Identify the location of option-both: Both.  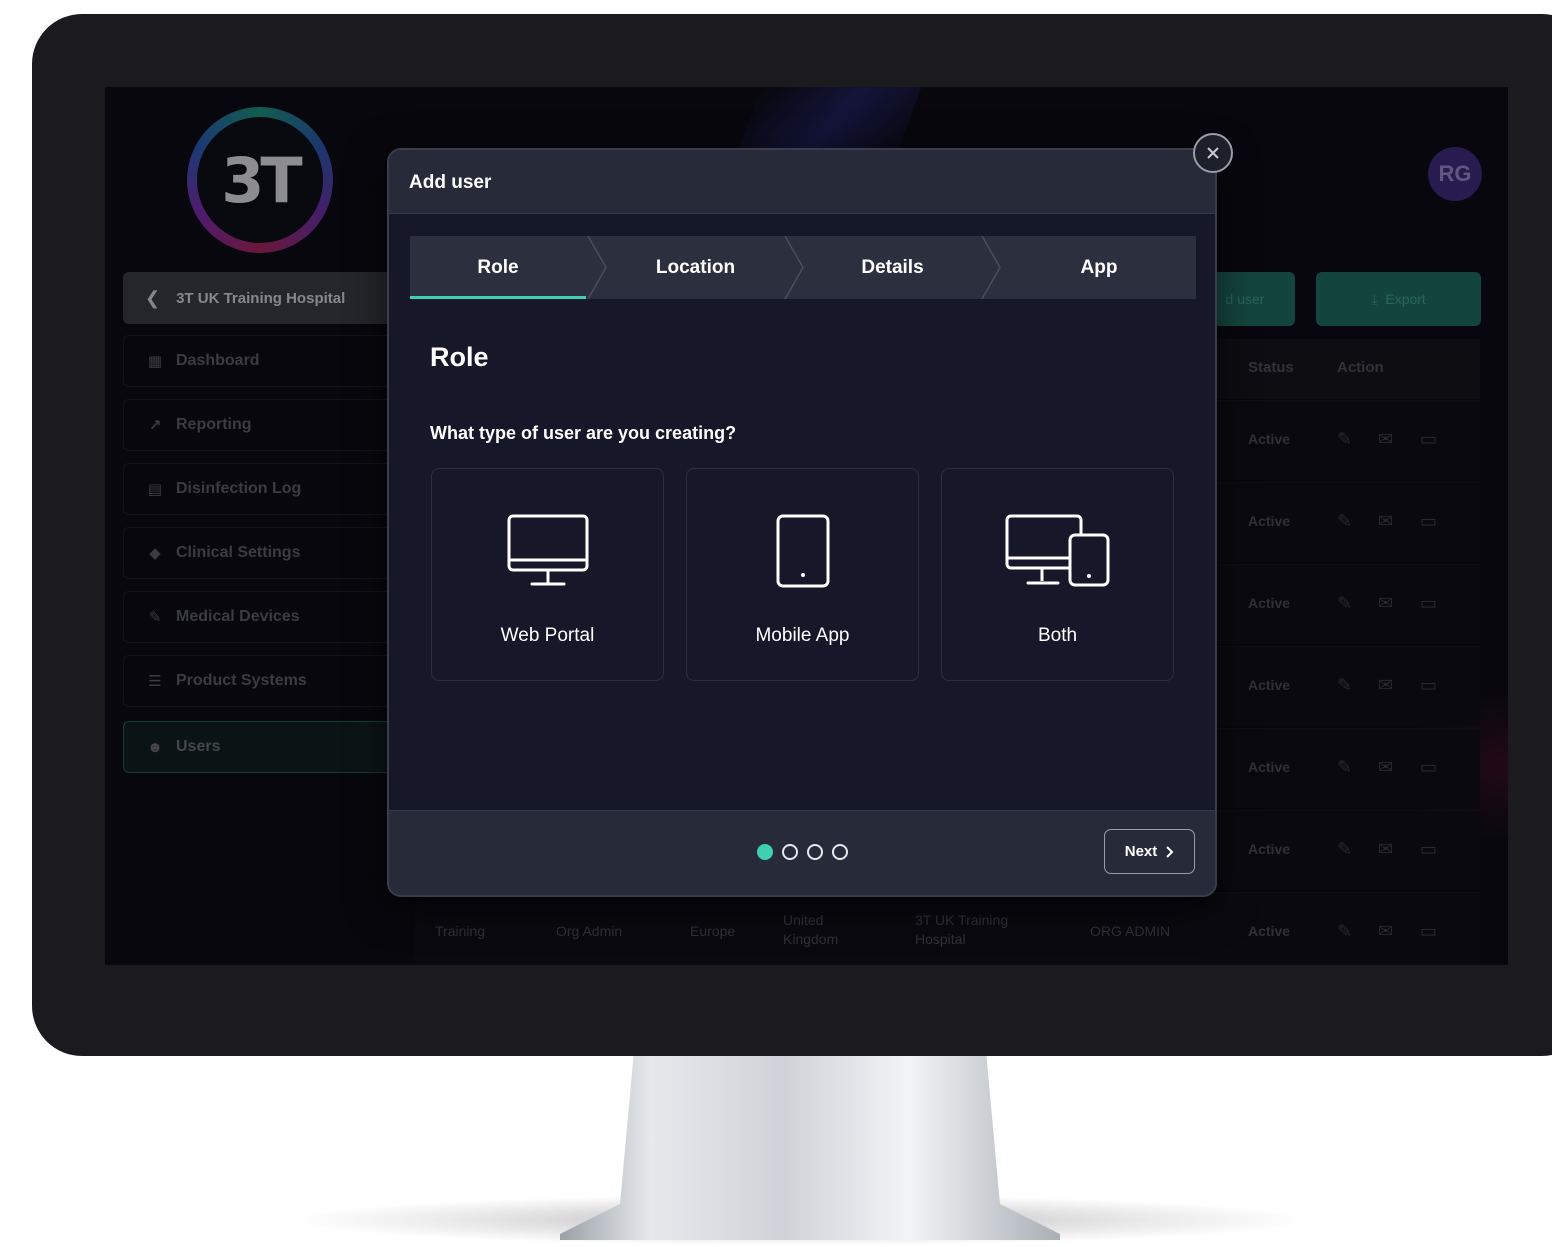
(1057, 574).